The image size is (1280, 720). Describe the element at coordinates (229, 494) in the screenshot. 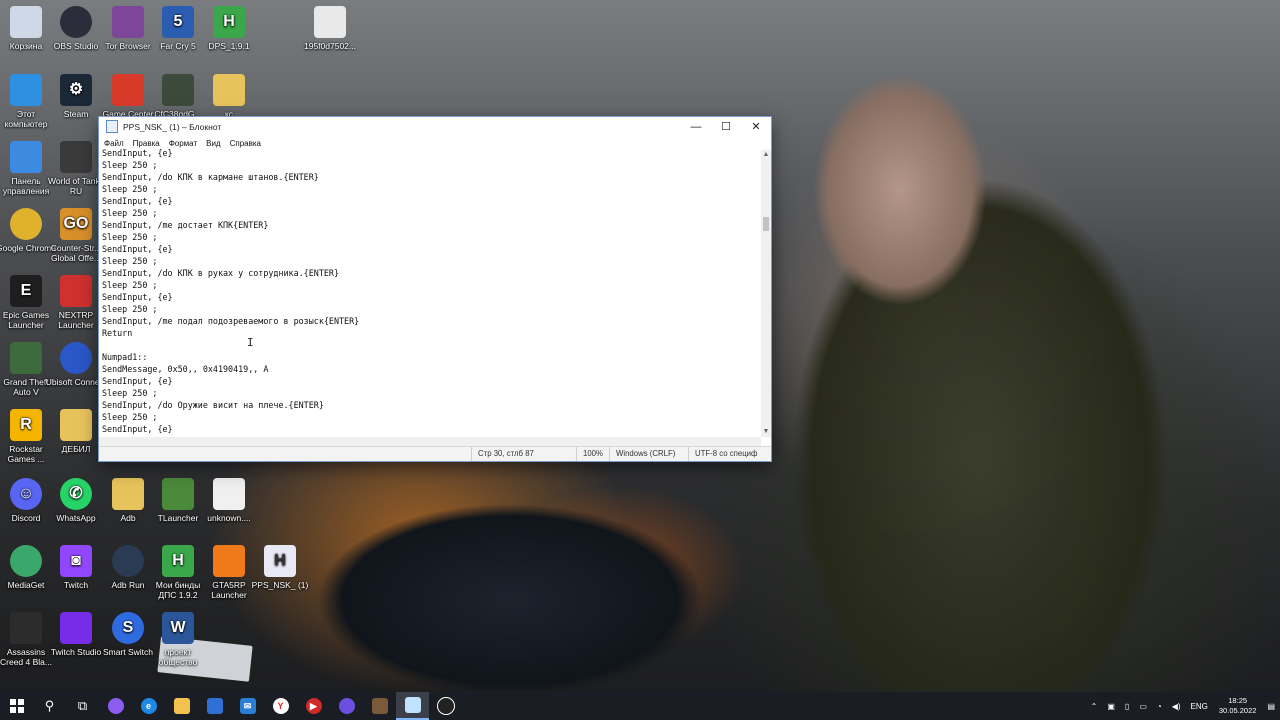

I see `html-file-icon` at that location.